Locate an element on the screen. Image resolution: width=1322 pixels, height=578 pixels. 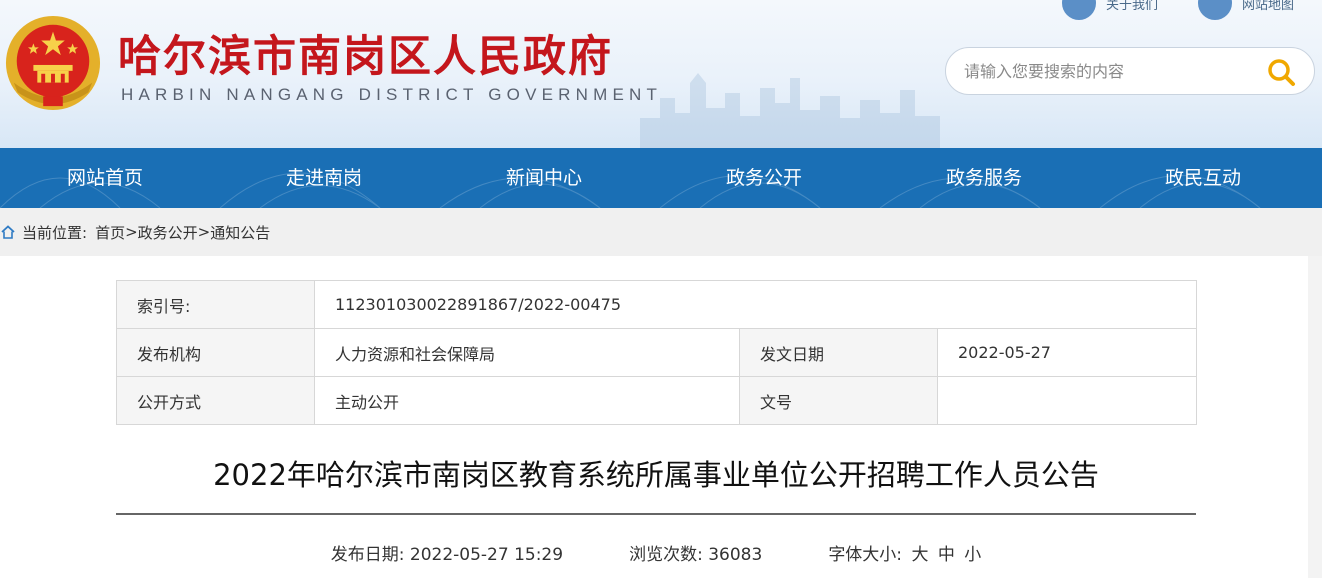
national-emblem-logo is located at coordinates (53, 63).